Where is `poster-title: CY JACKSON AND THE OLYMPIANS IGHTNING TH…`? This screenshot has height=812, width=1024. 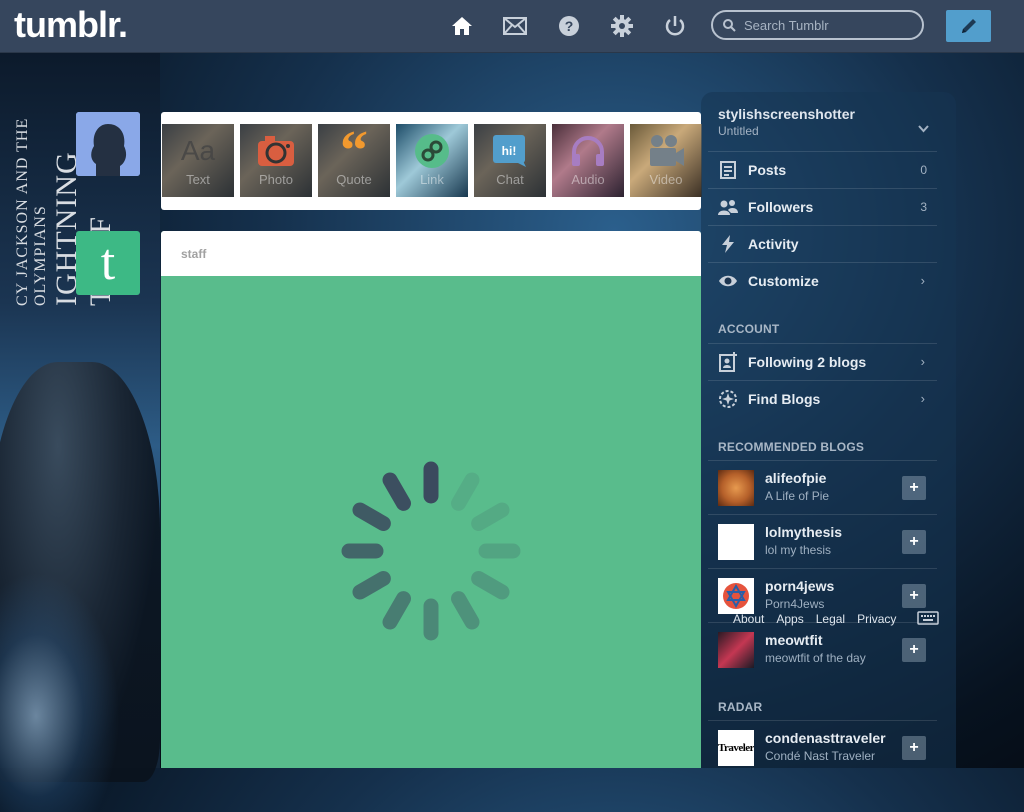 poster-title: CY JACKSON AND THE OLYMPIANS IGHTNING TH… is located at coordinates (65, 181).